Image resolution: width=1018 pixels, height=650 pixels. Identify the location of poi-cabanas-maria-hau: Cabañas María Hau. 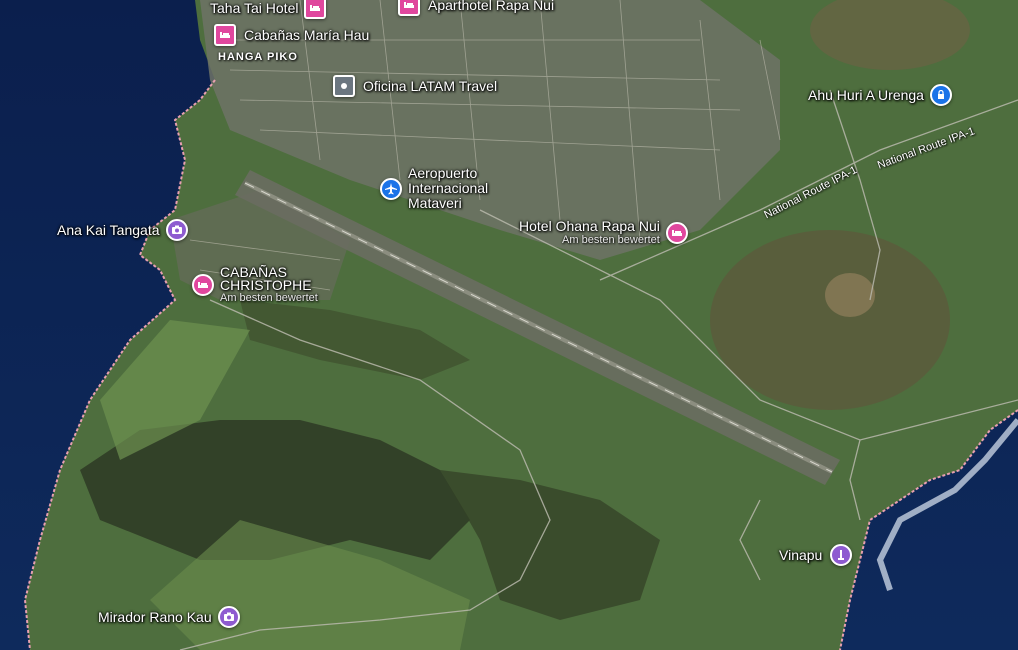
(291, 35).